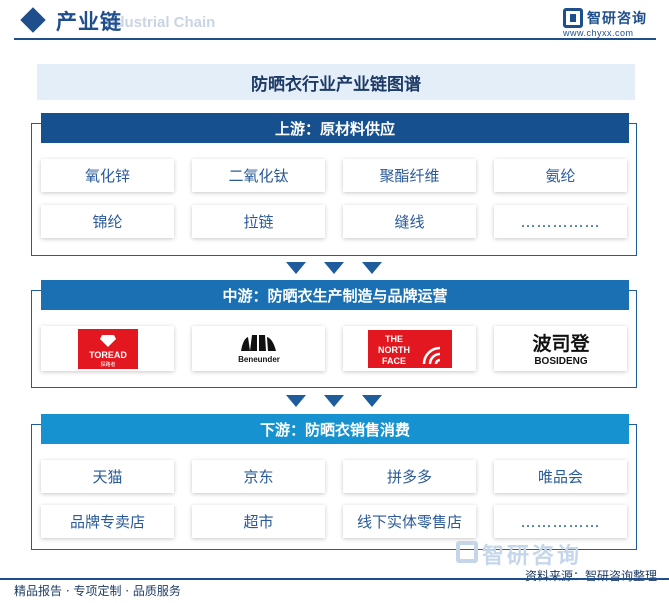 The image size is (669, 603). What do you see at coordinates (107, 175) in the screenshot?
I see `upstream-item: 氧化锌` at bounding box center [107, 175].